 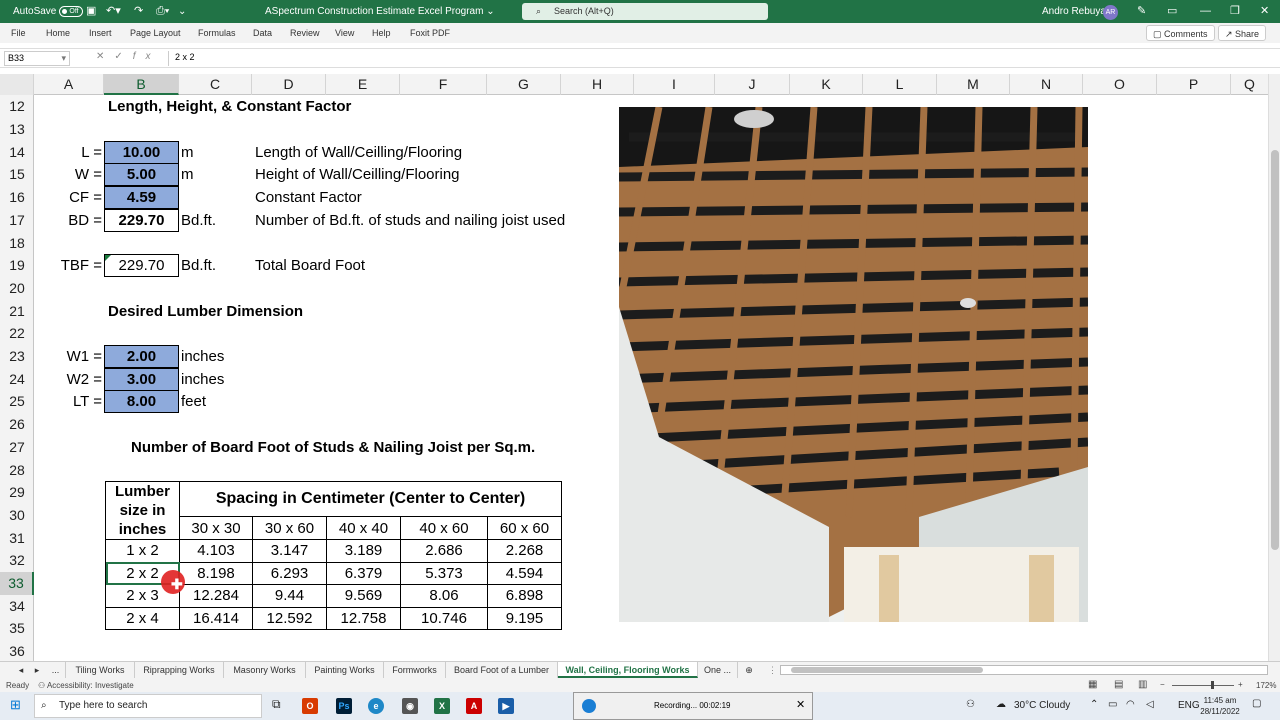 I want to click on people-icon: ⚇, so click(x=970, y=704).